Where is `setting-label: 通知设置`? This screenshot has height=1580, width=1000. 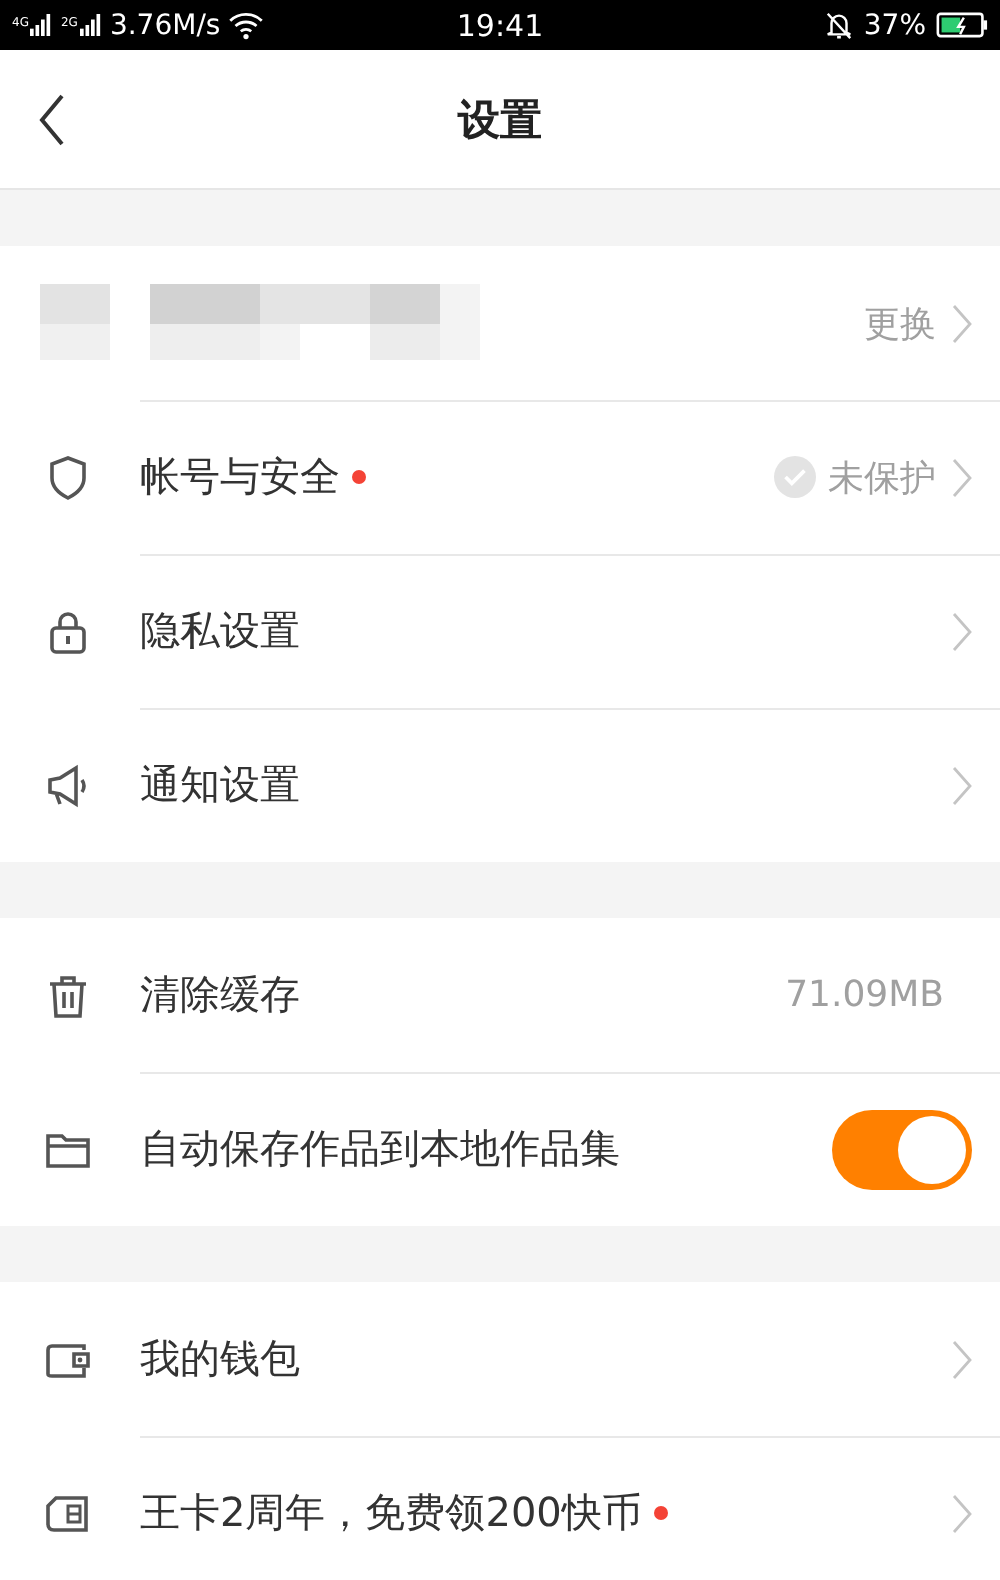 setting-label: 通知设置 is located at coordinates (220, 785).